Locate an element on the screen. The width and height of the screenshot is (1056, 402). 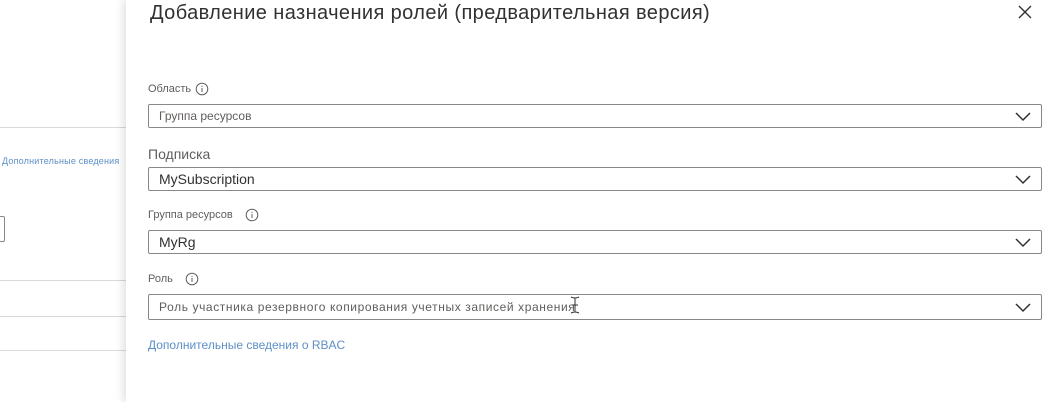
subscription-value: MySubscription is located at coordinates (207, 179).